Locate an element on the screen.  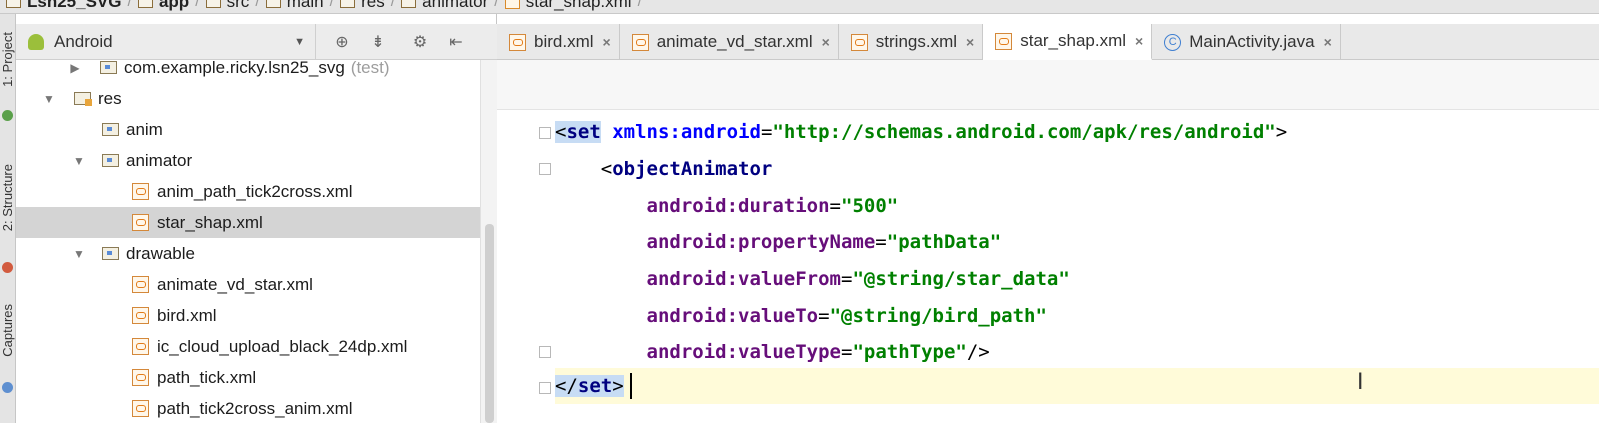
tree-item-animate-vd-star: animate_vd_star.xml is located at coordinates (248, 284).